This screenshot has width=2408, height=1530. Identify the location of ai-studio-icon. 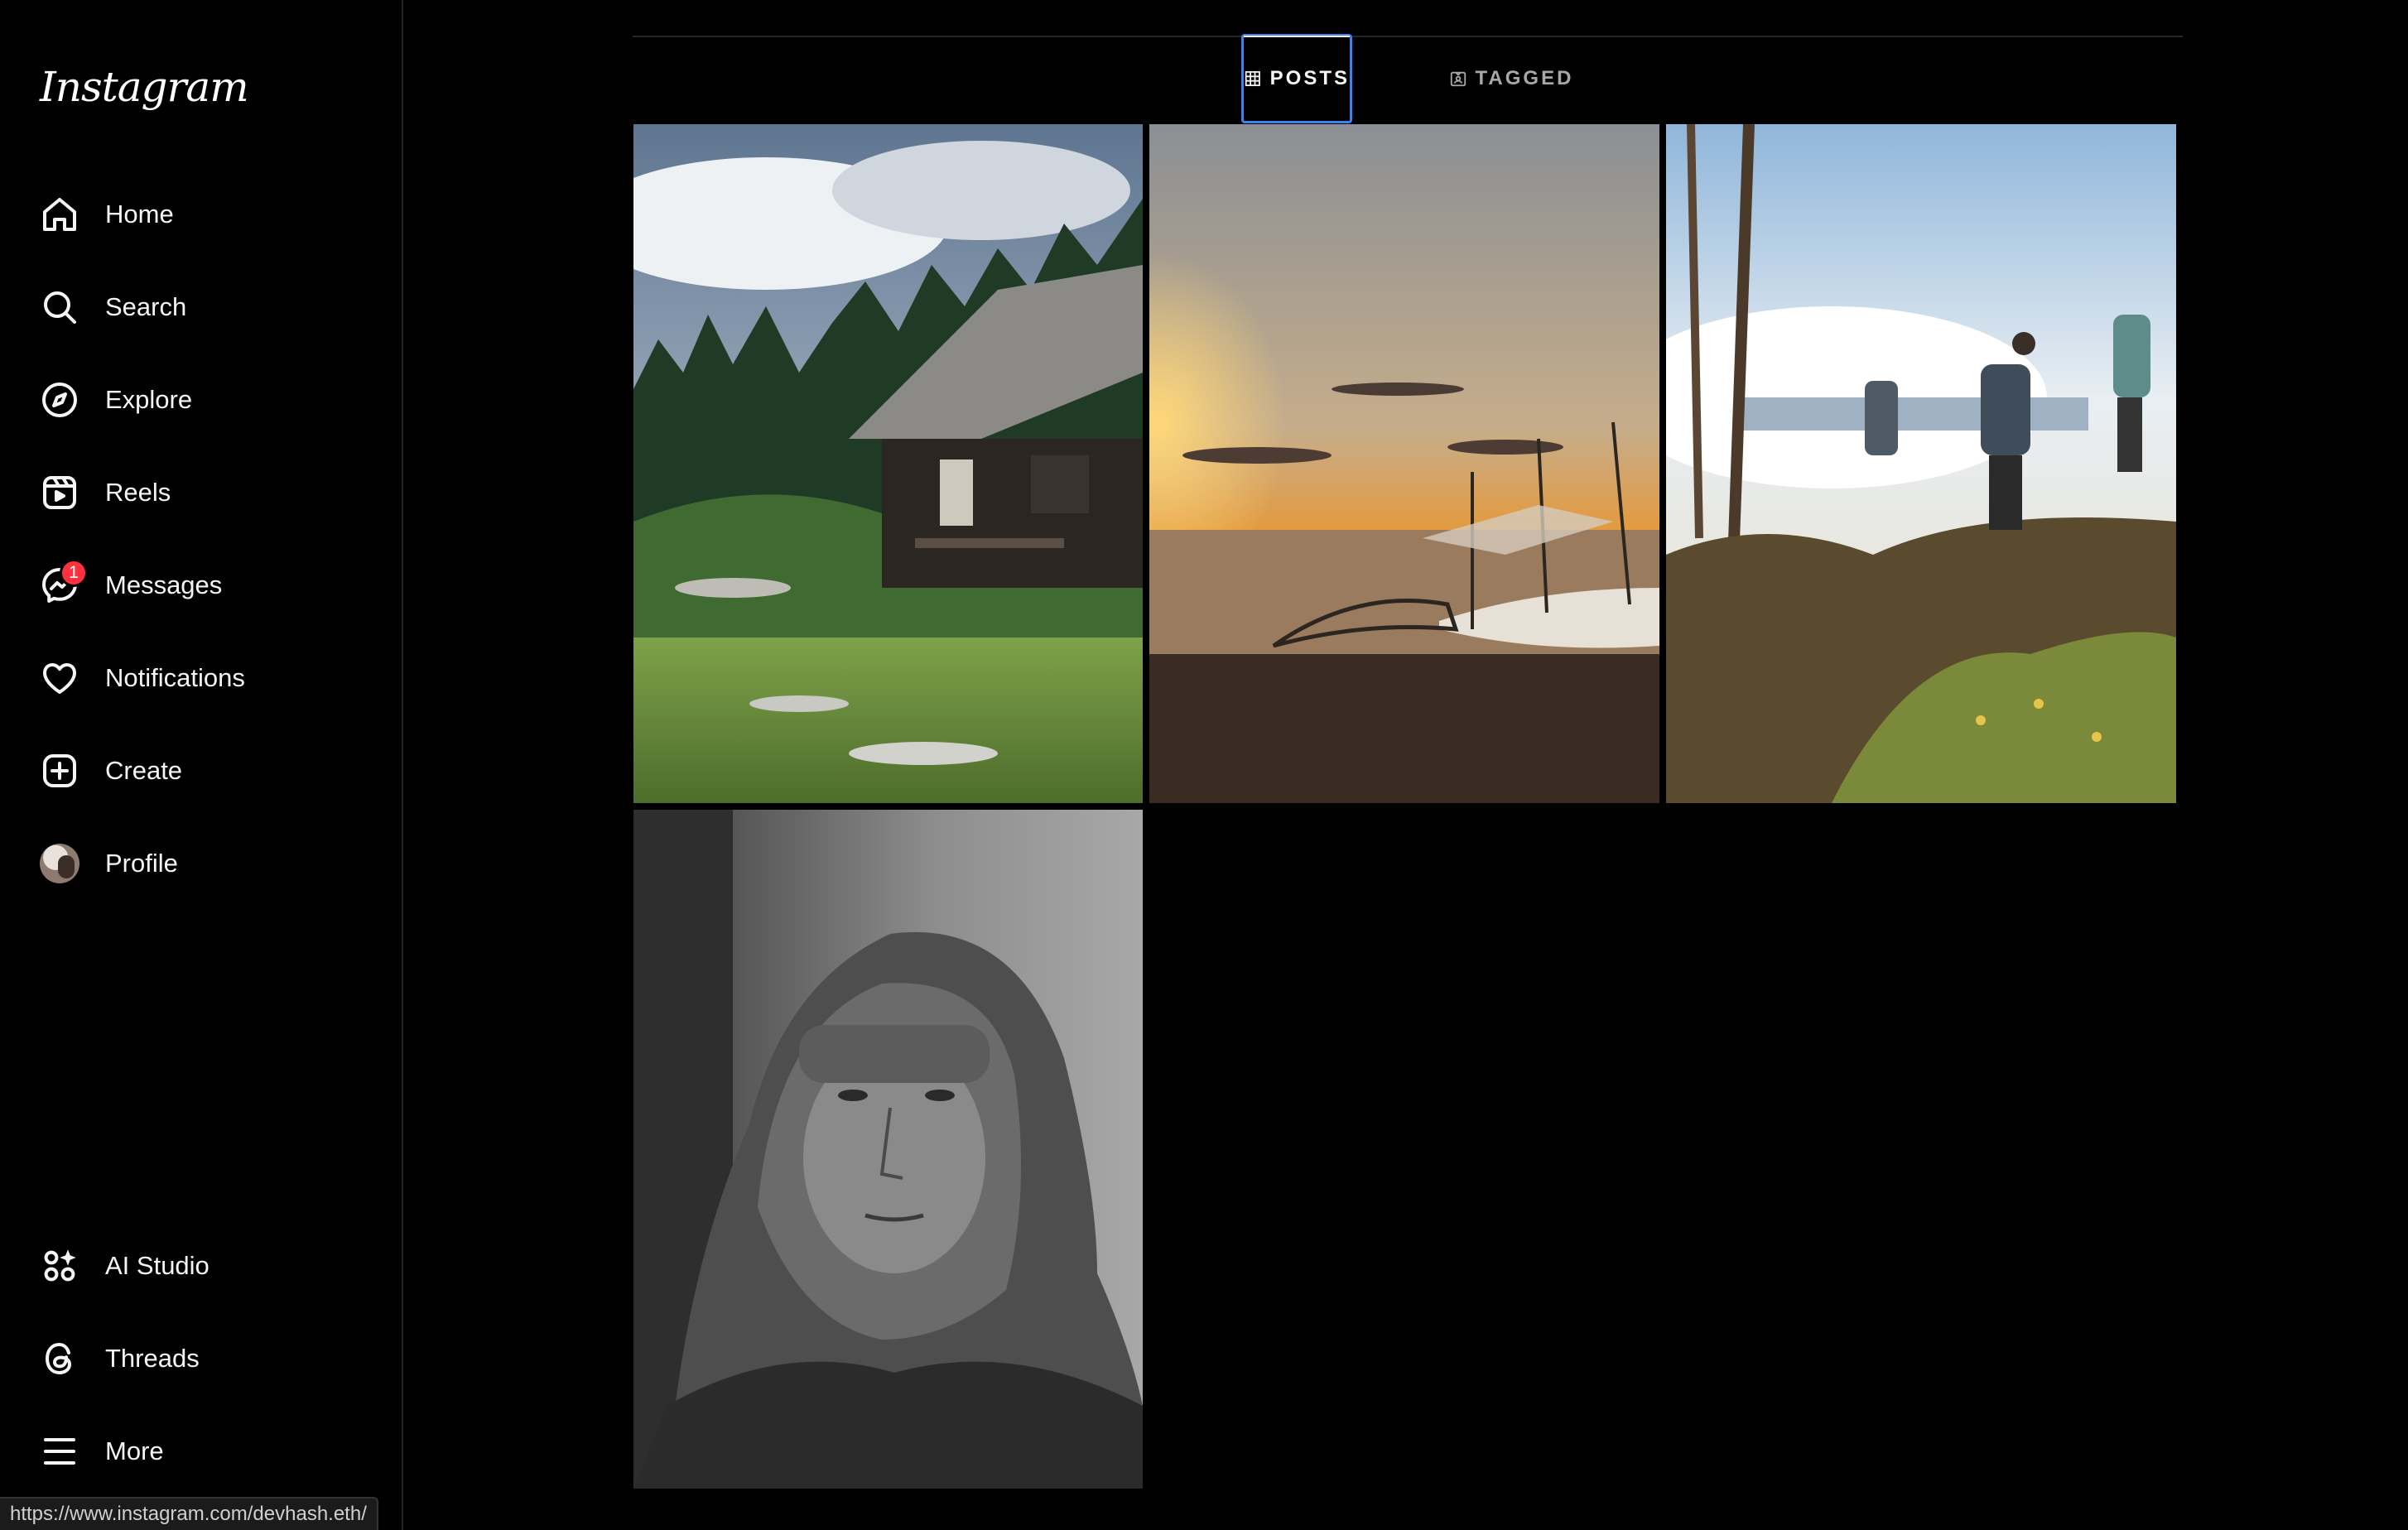
(60, 1266).